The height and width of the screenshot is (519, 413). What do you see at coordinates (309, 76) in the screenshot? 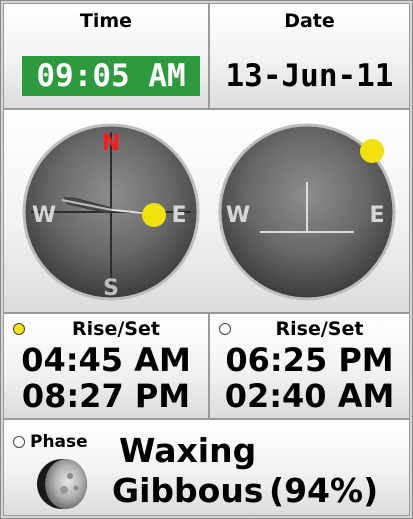
I see `date-value: 13-Jun-11` at bounding box center [309, 76].